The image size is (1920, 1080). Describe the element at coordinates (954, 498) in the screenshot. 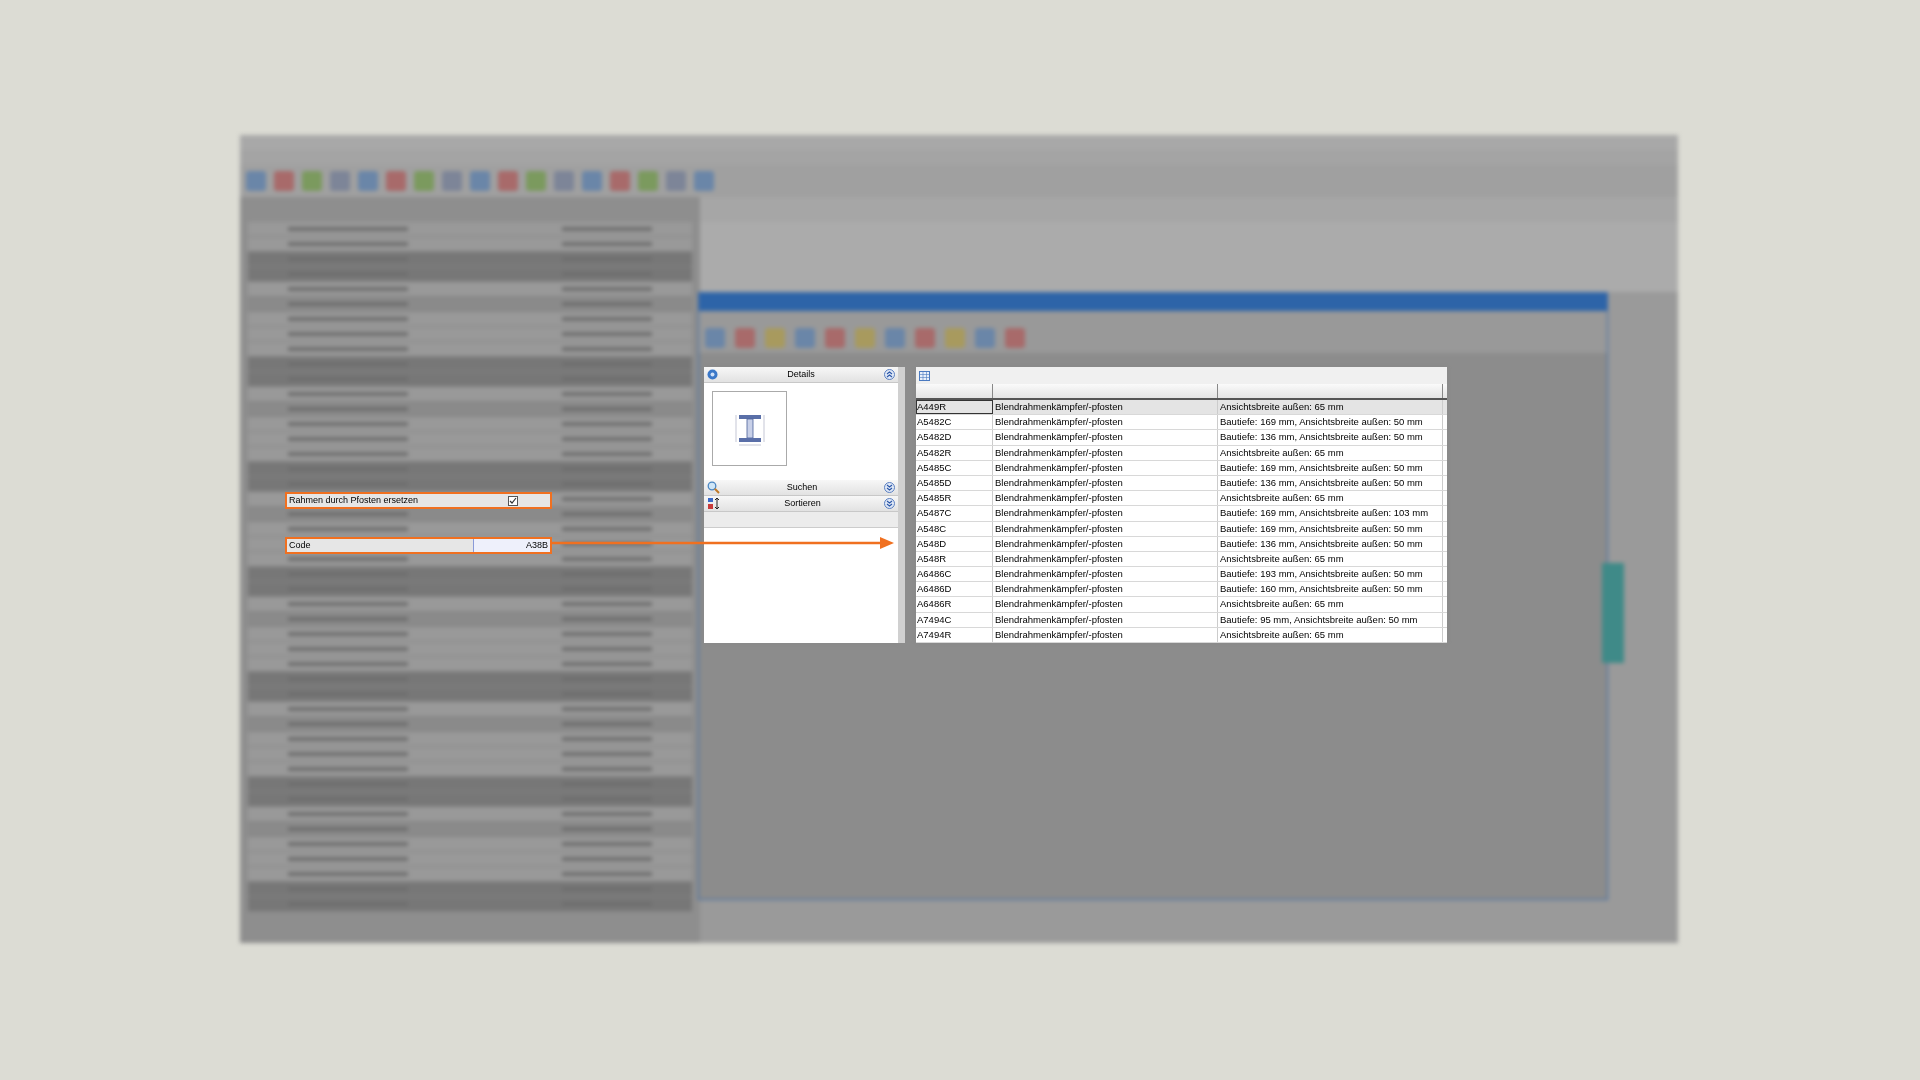

I see `table-cell: A5485R` at that location.